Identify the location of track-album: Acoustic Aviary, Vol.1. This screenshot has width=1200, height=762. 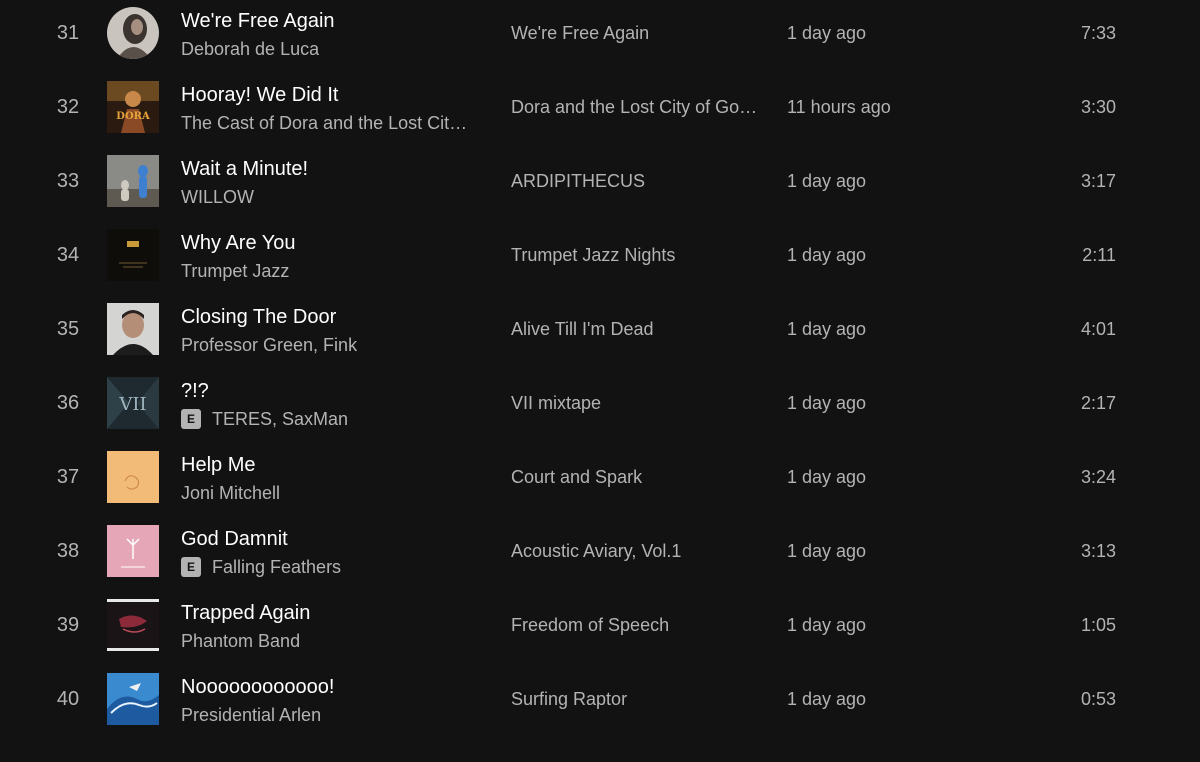
(596, 551).